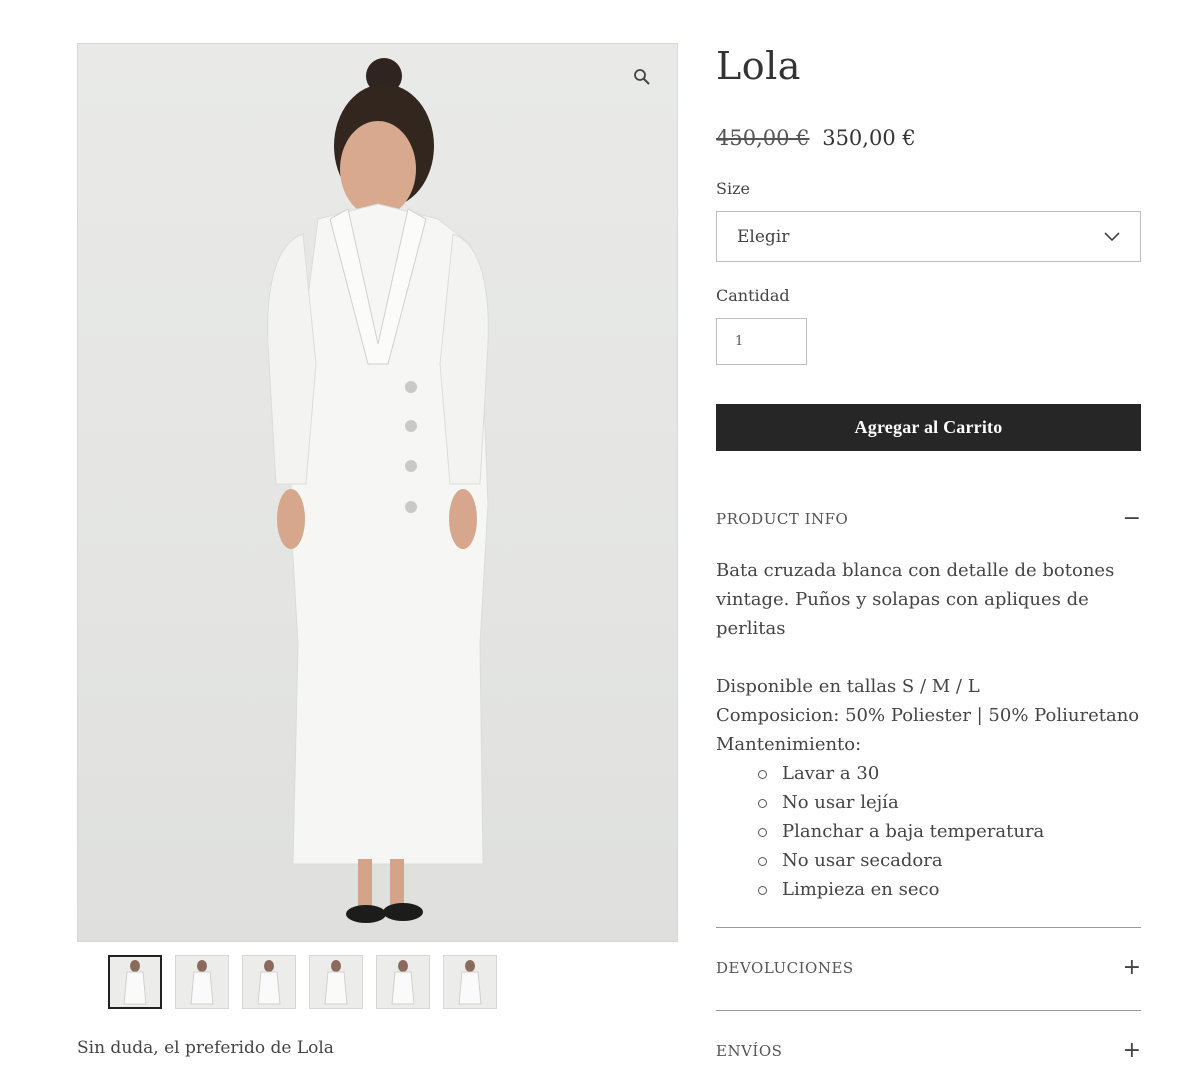 This screenshot has height=1069, width=1200. I want to click on original-price: 450,00 €, so click(763, 138).